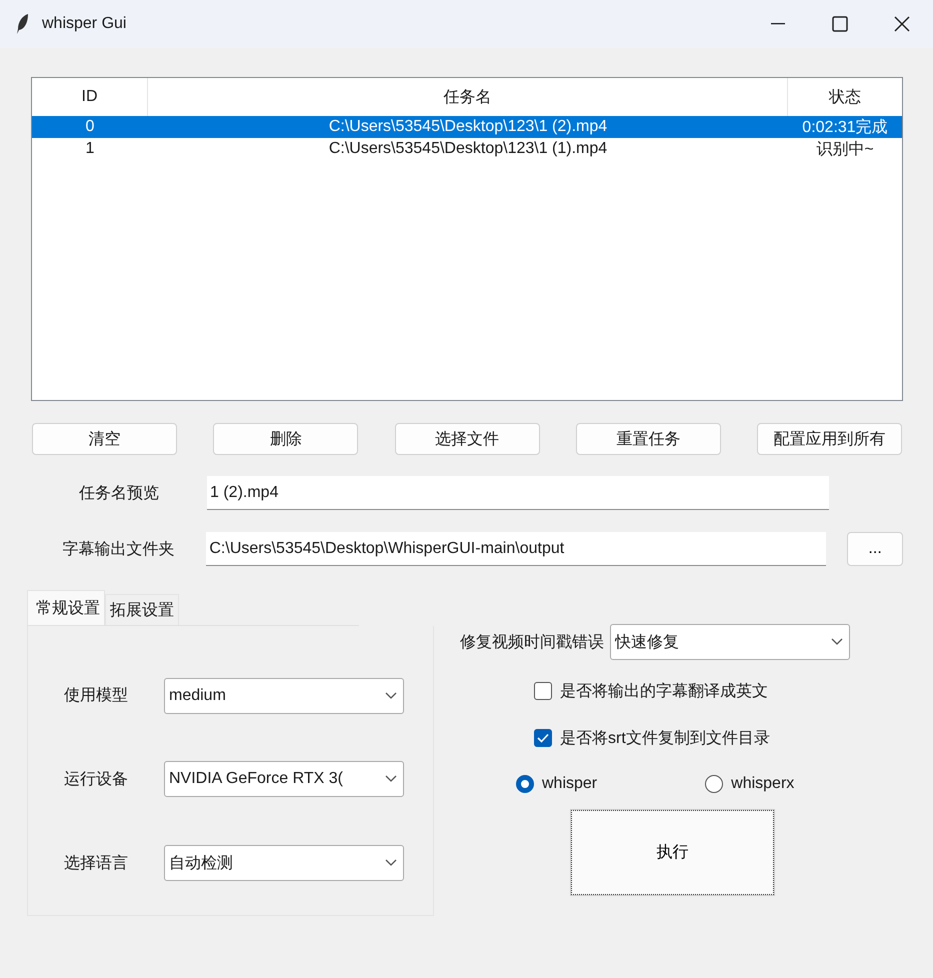  What do you see at coordinates (829, 439) in the screenshot?
I see `action-button: 配置应用到所有` at bounding box center [829, 439].